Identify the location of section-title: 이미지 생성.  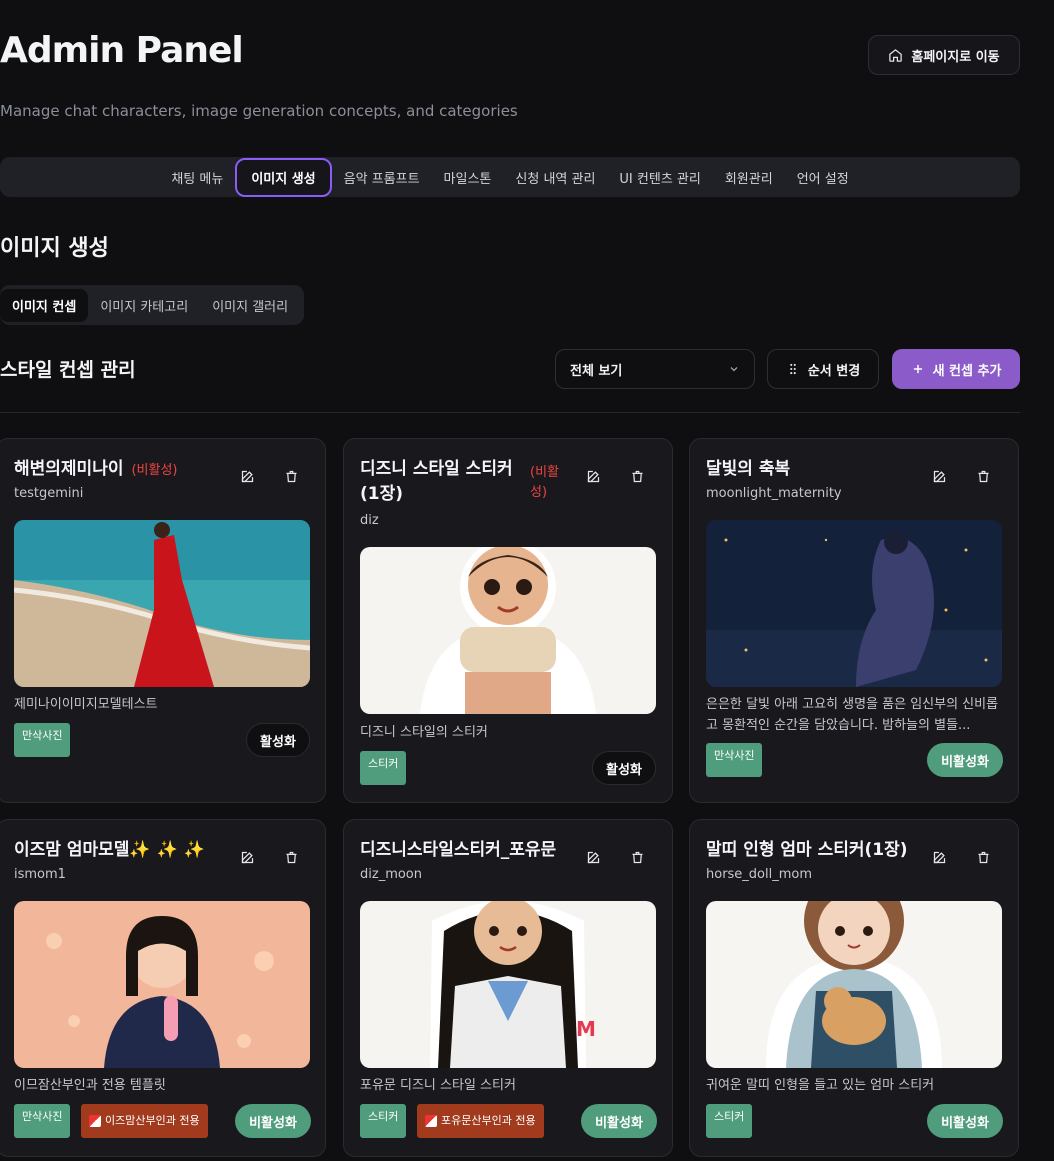
(54, 248).